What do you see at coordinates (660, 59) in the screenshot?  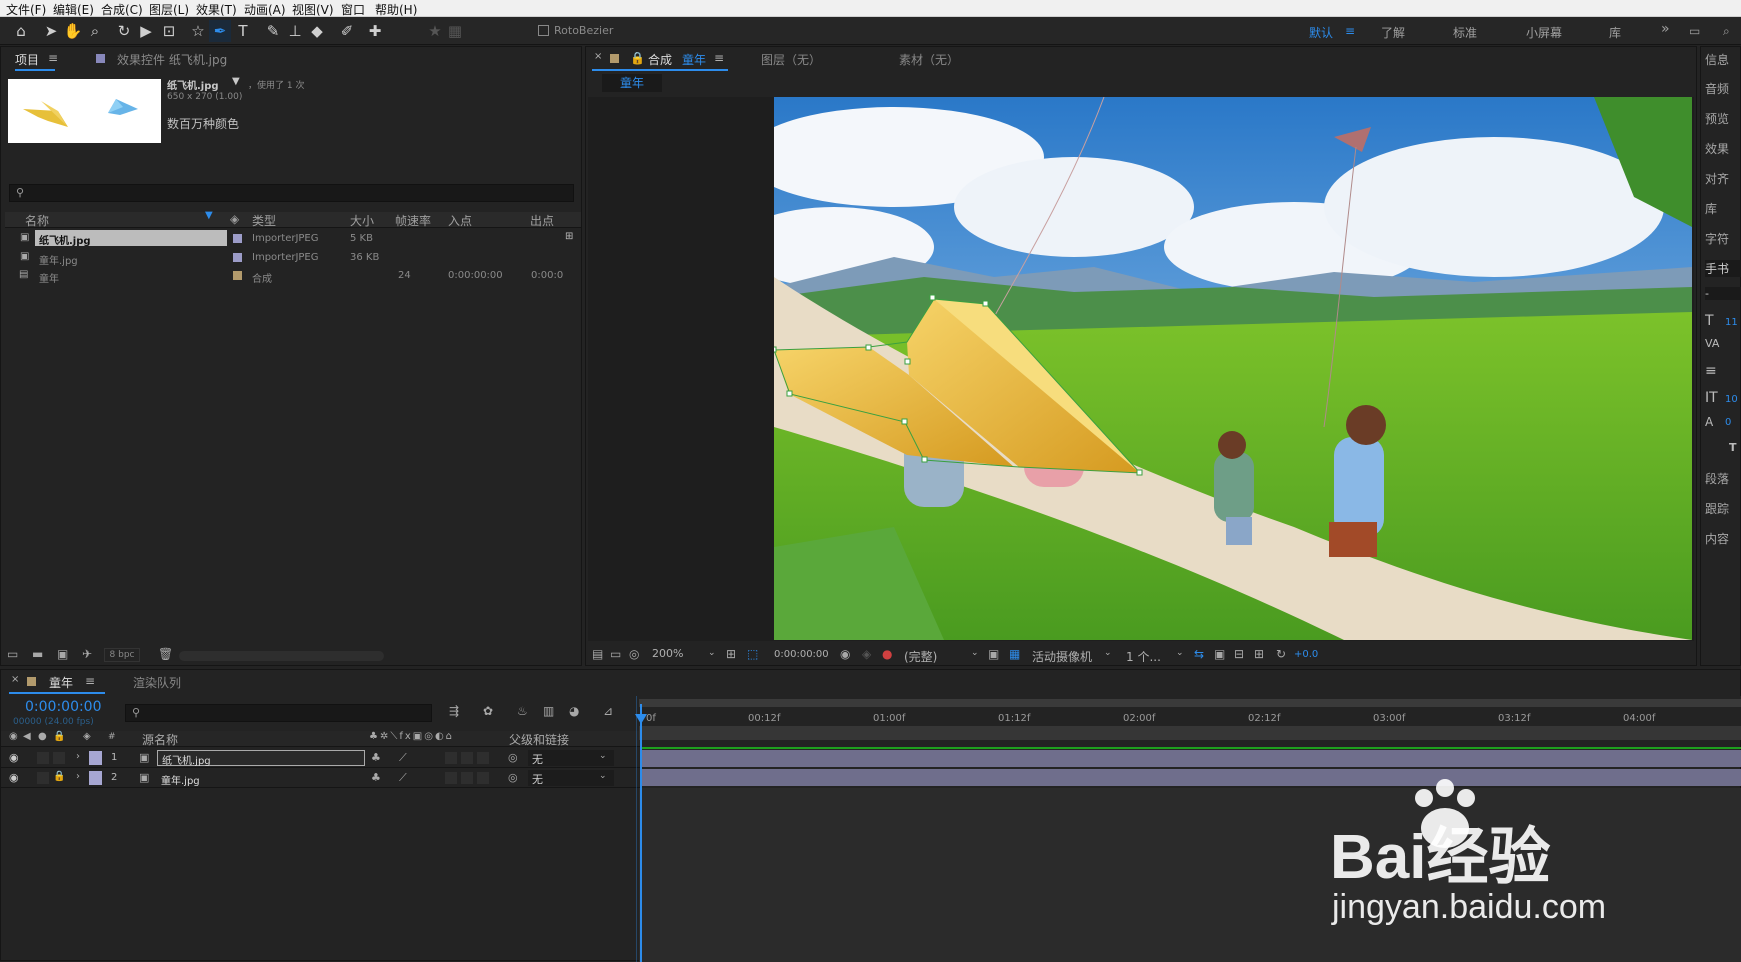 I see `tab-composition: 合成` at bounding box center [660, 59].